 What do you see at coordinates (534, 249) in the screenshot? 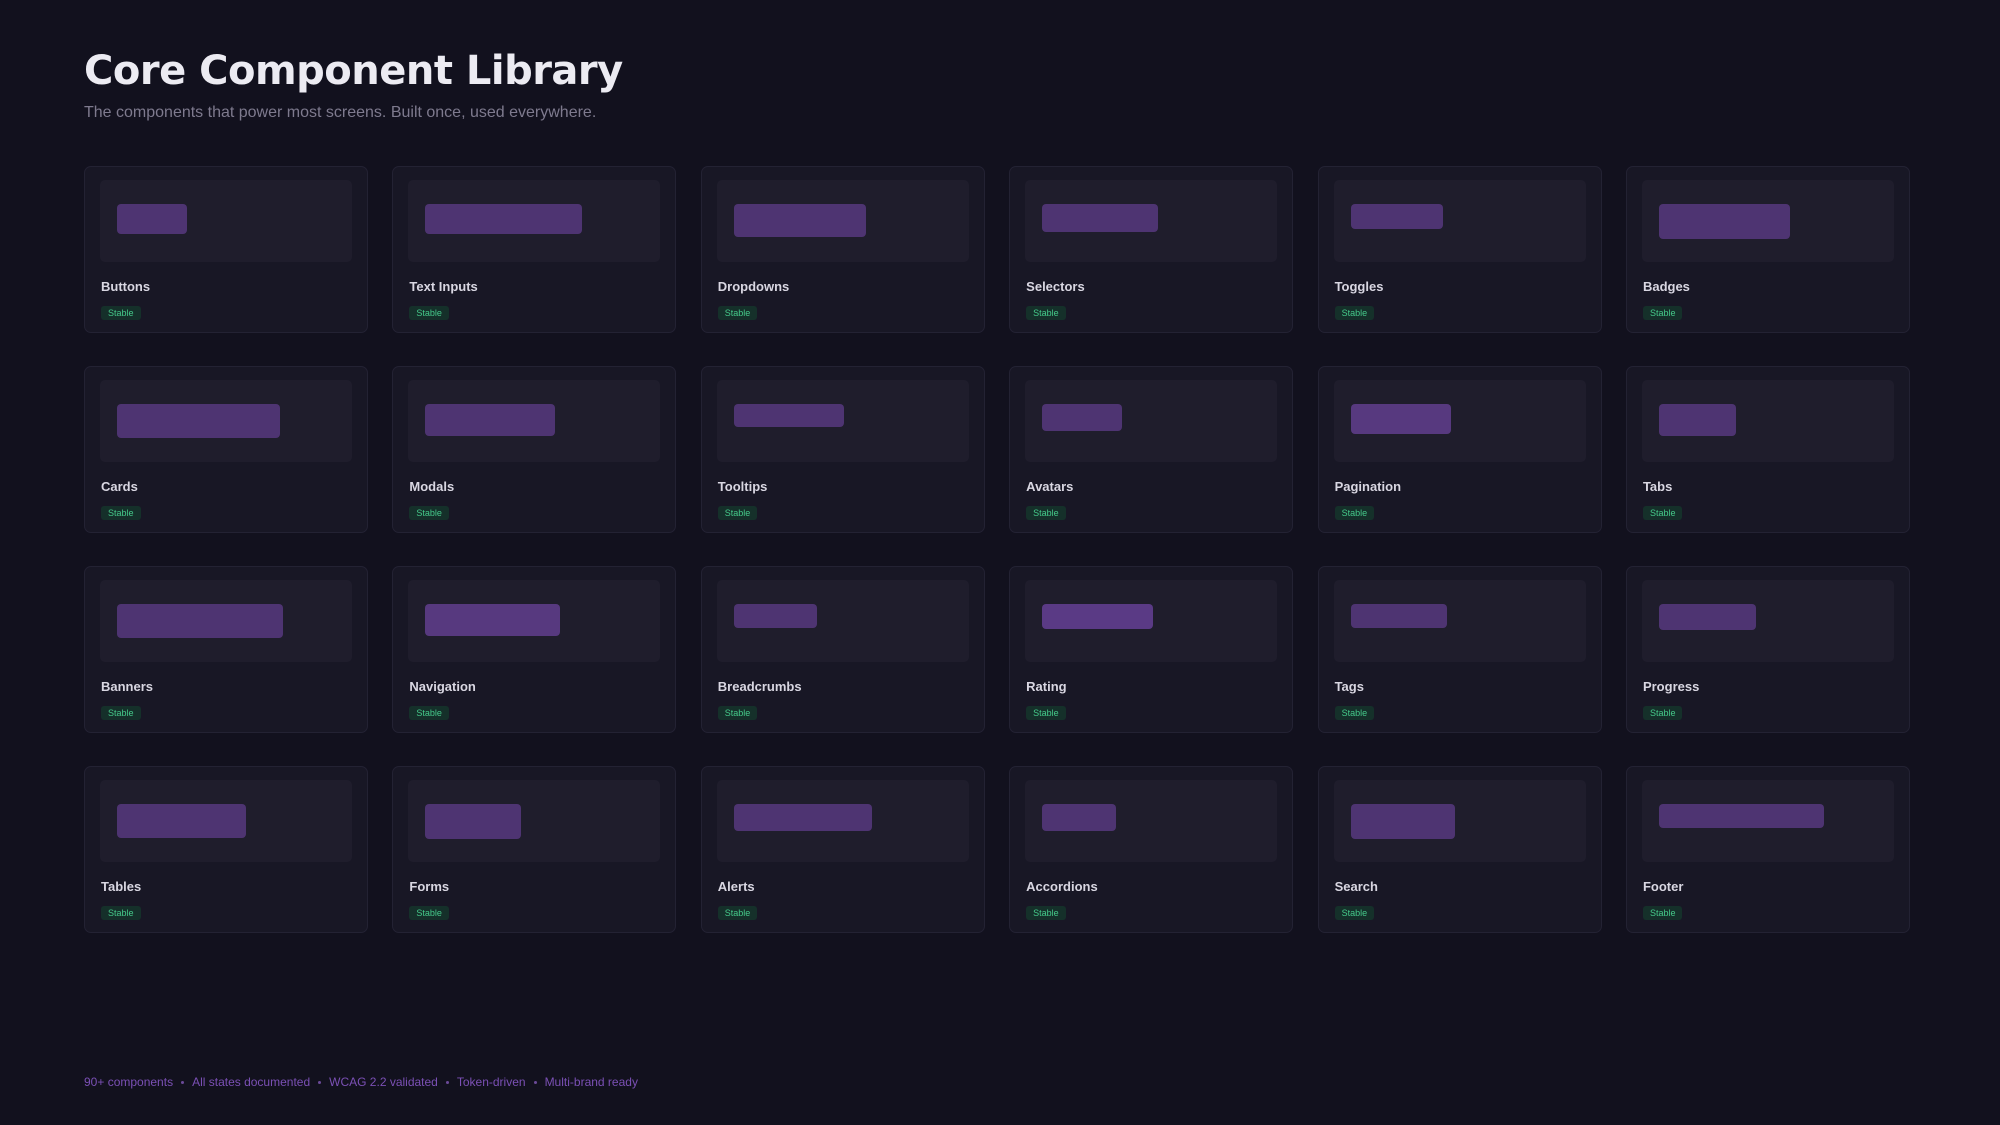
I see `component-card-text-inputs: Text Inputs Stable` at bounding box center [534, 249].